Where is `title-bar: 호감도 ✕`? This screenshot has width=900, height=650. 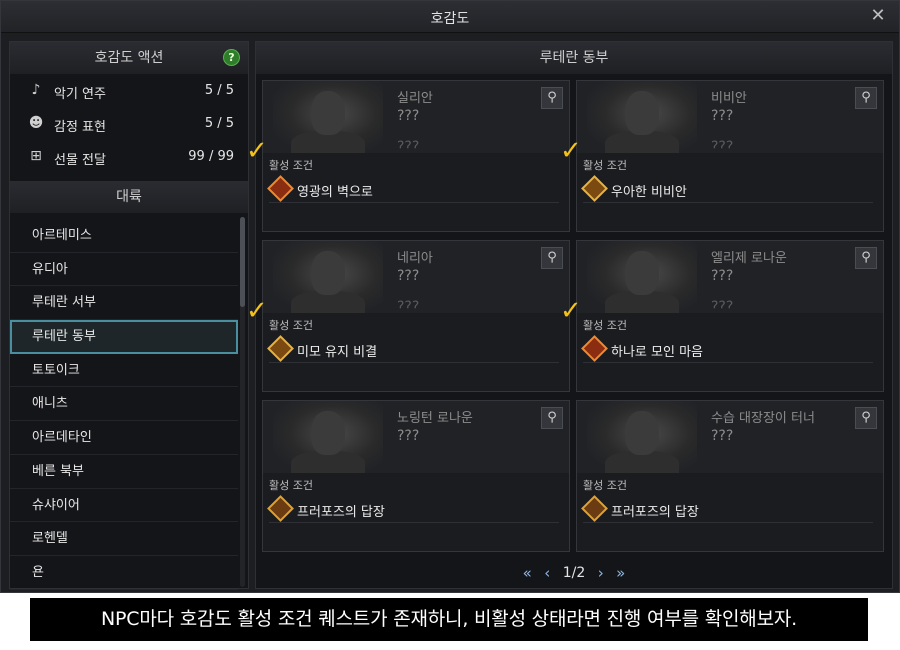
title-bar: 호감도 ✕ is located at coordinates (450, 17).